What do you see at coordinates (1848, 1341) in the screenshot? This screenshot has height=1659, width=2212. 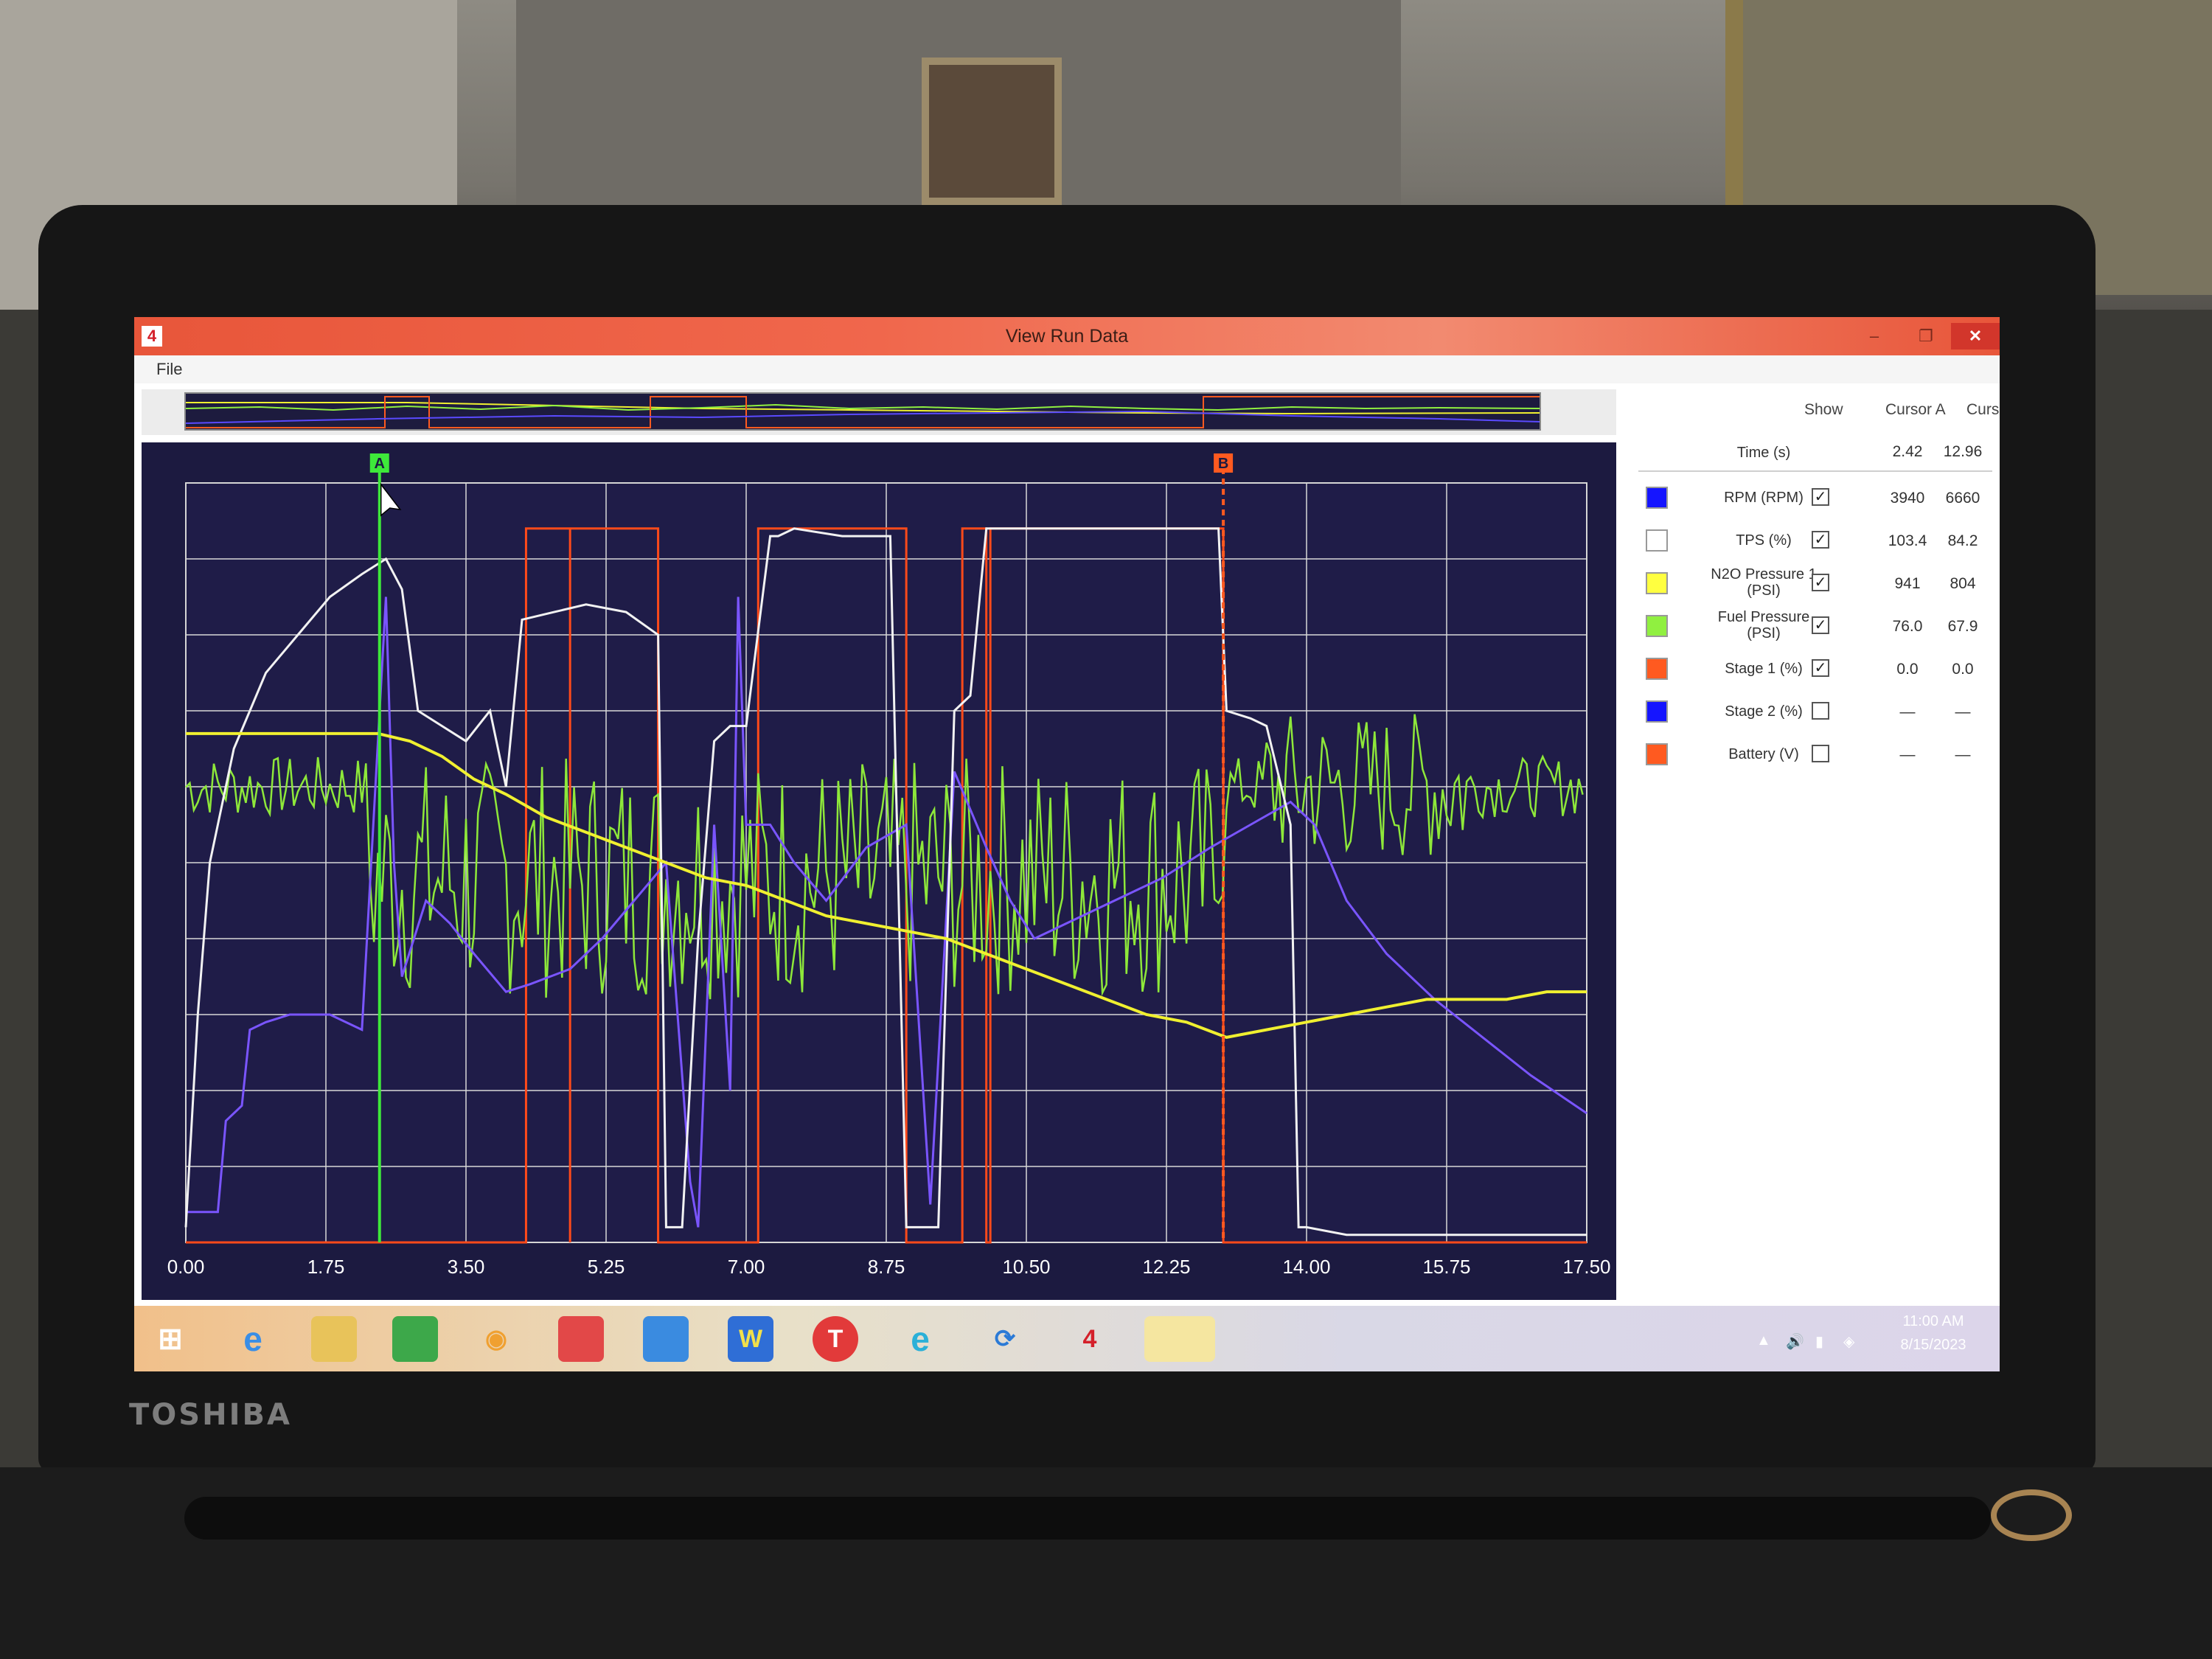 I see `notification-icon: ◈` at bounding box center [1848, 1341].